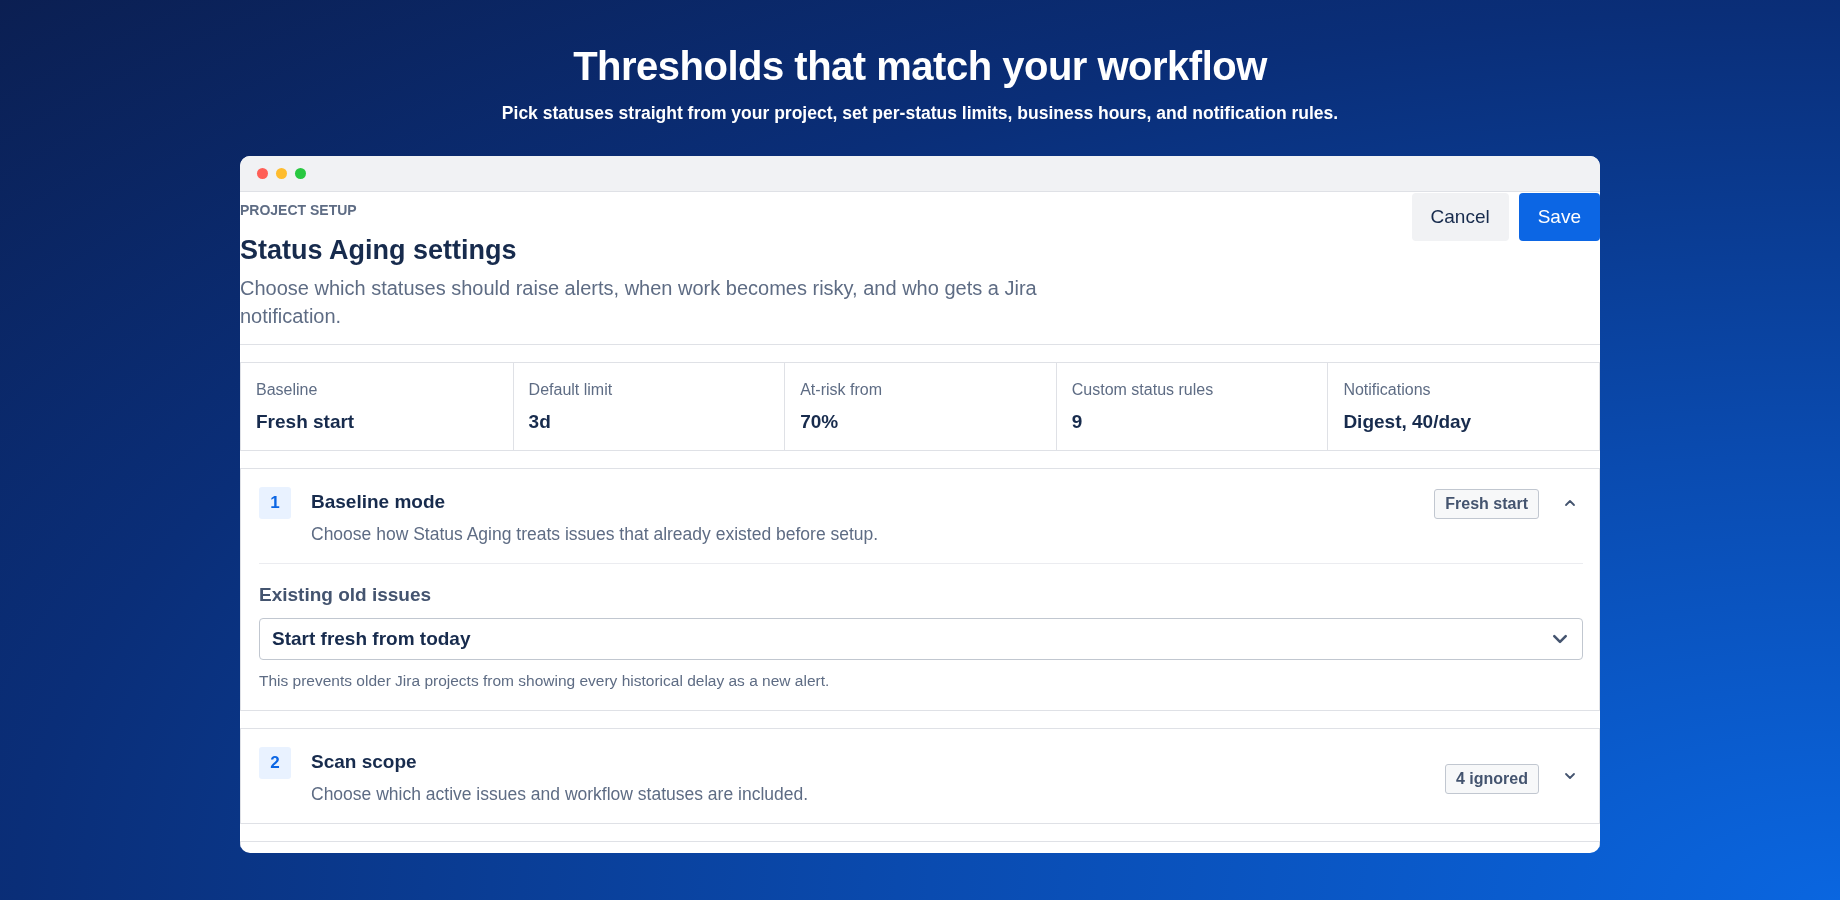 Image resolution: width=1840 pixels, height=900 pixels. Describe the element at coordinates (1486, 504) in the screenshot. I see `status-tag: Fresh start` at that location.